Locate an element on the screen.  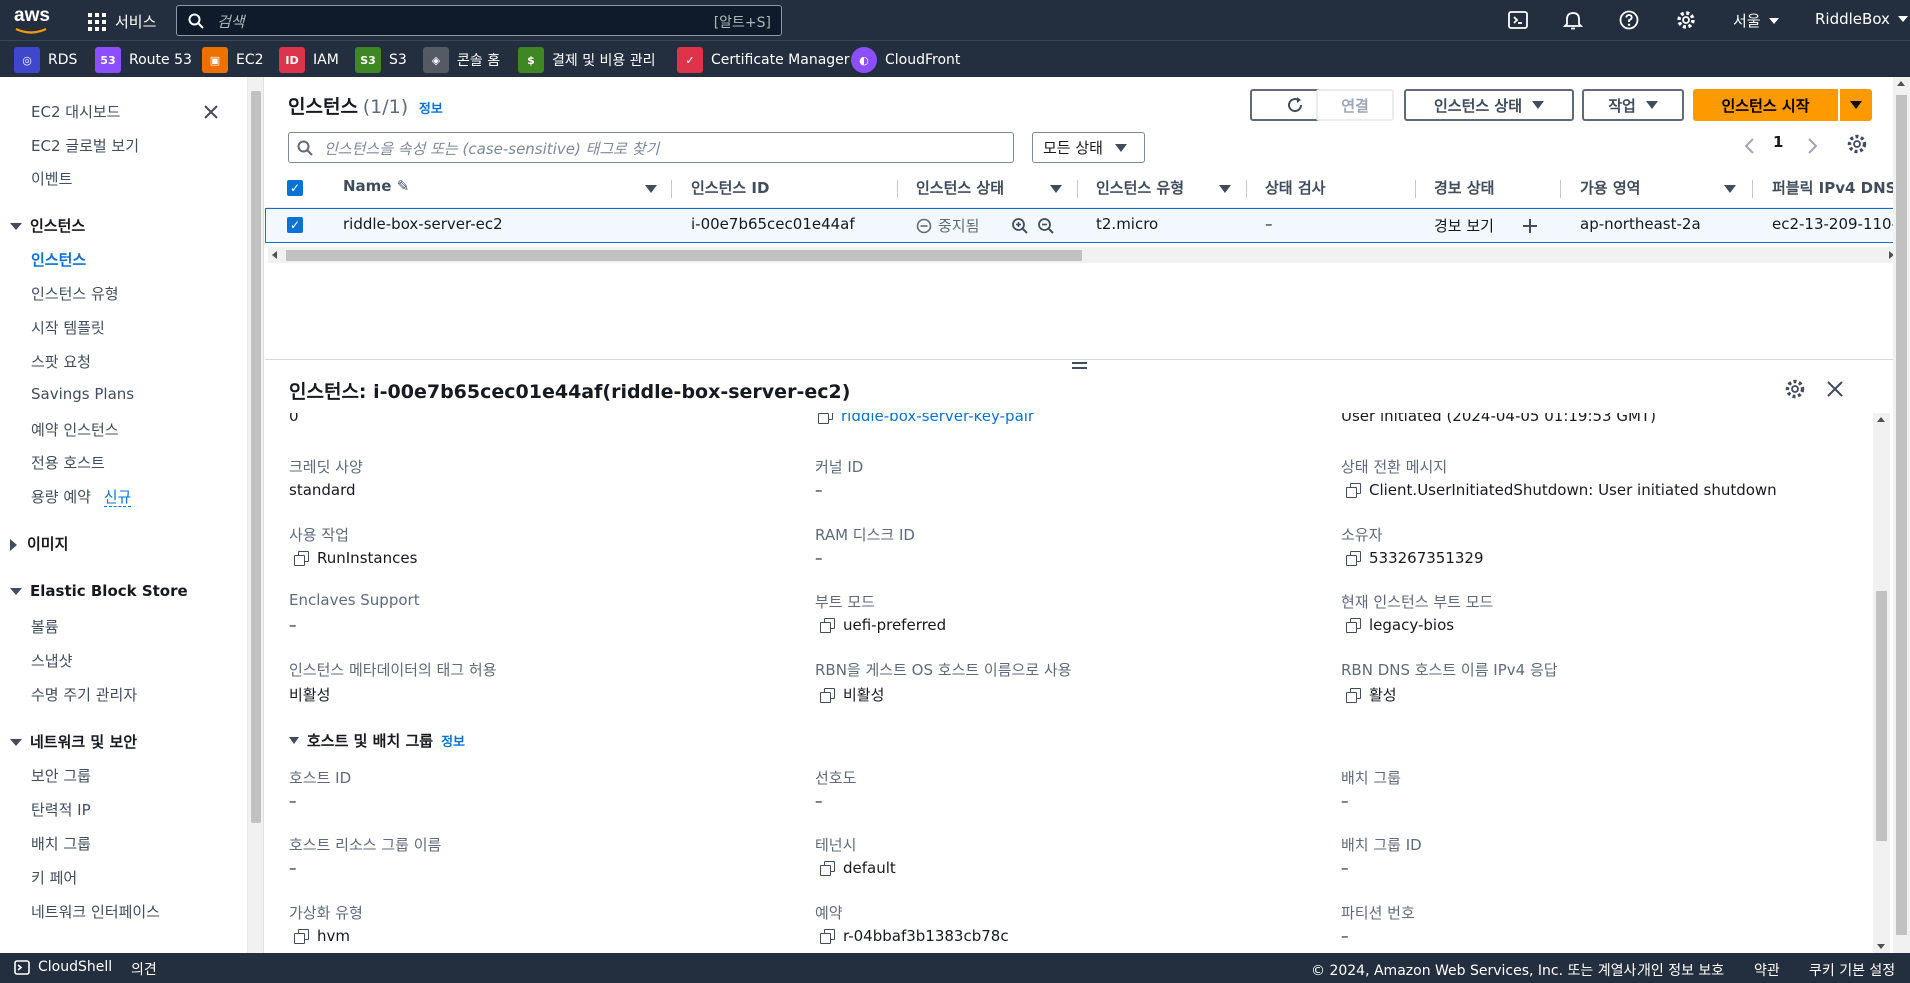
column-instance-state: 인스턴스 상태 is located at coordinates (960, 187).